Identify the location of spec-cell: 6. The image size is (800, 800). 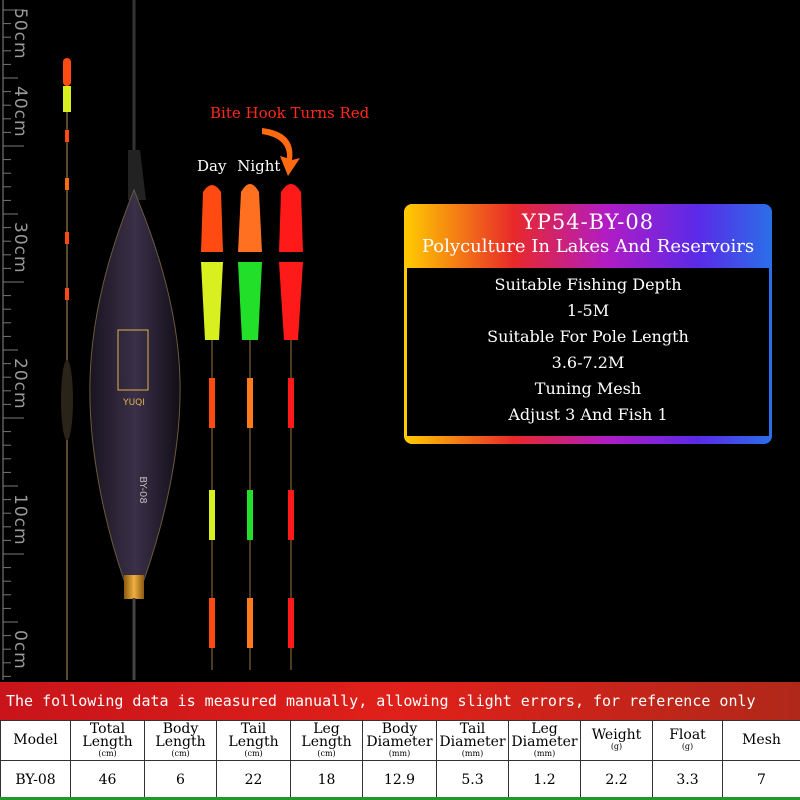
(180, 779).